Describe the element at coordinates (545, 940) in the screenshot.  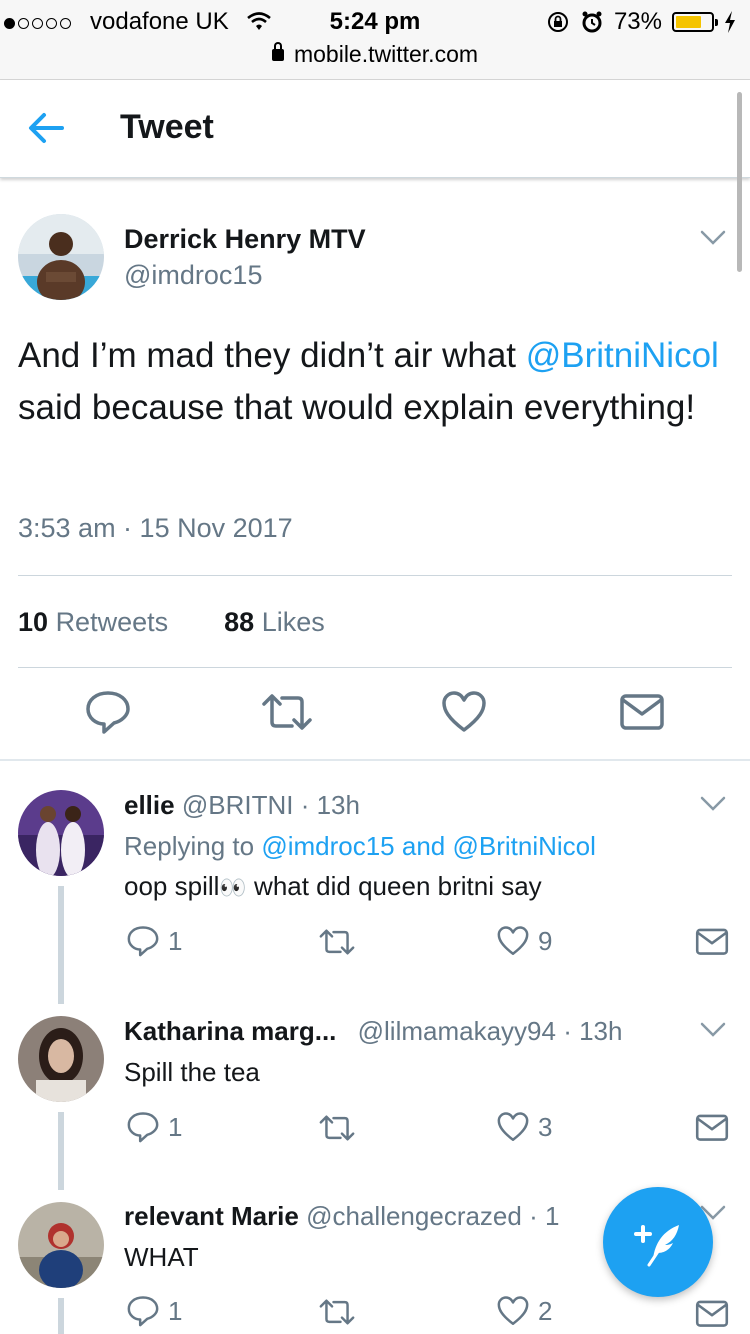
I see `like-count: 9` at that location.